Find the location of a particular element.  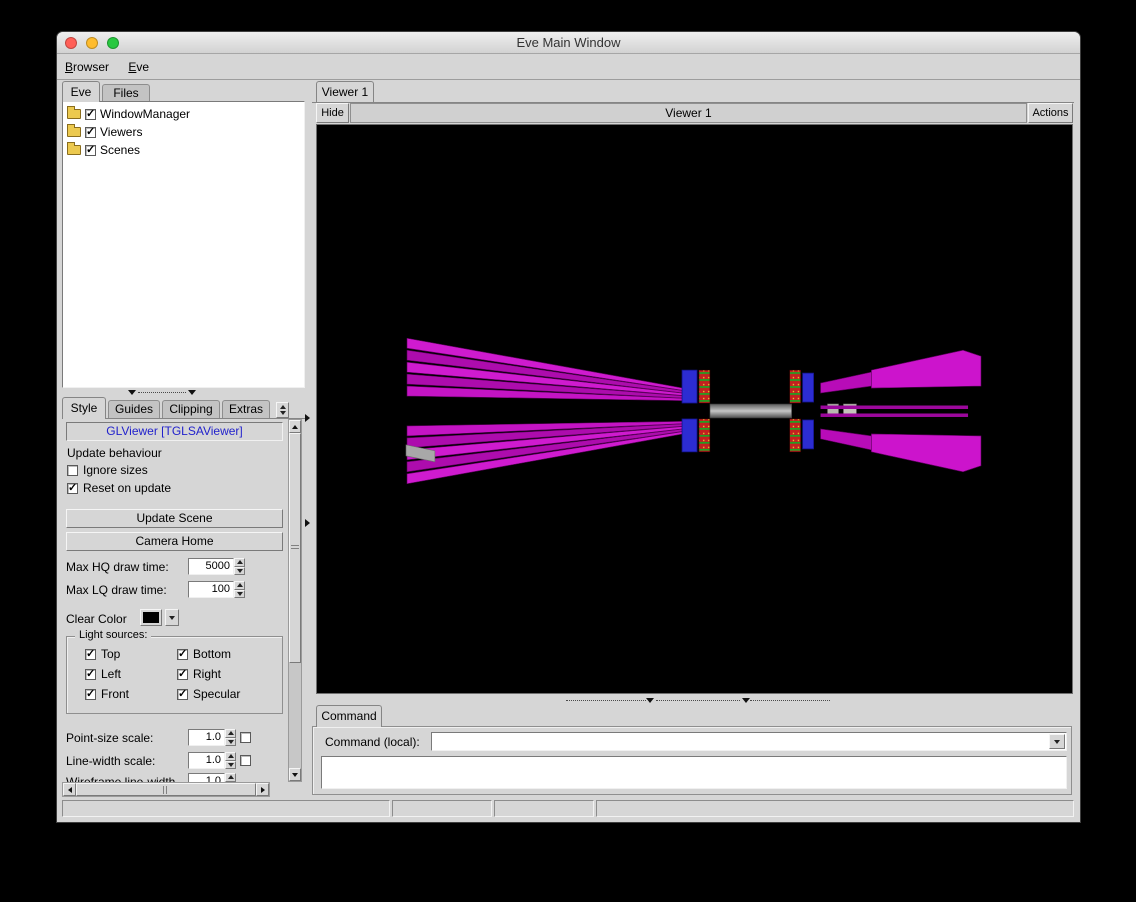

clear-color-label: Clear Color is located at coordinates (96, 619).